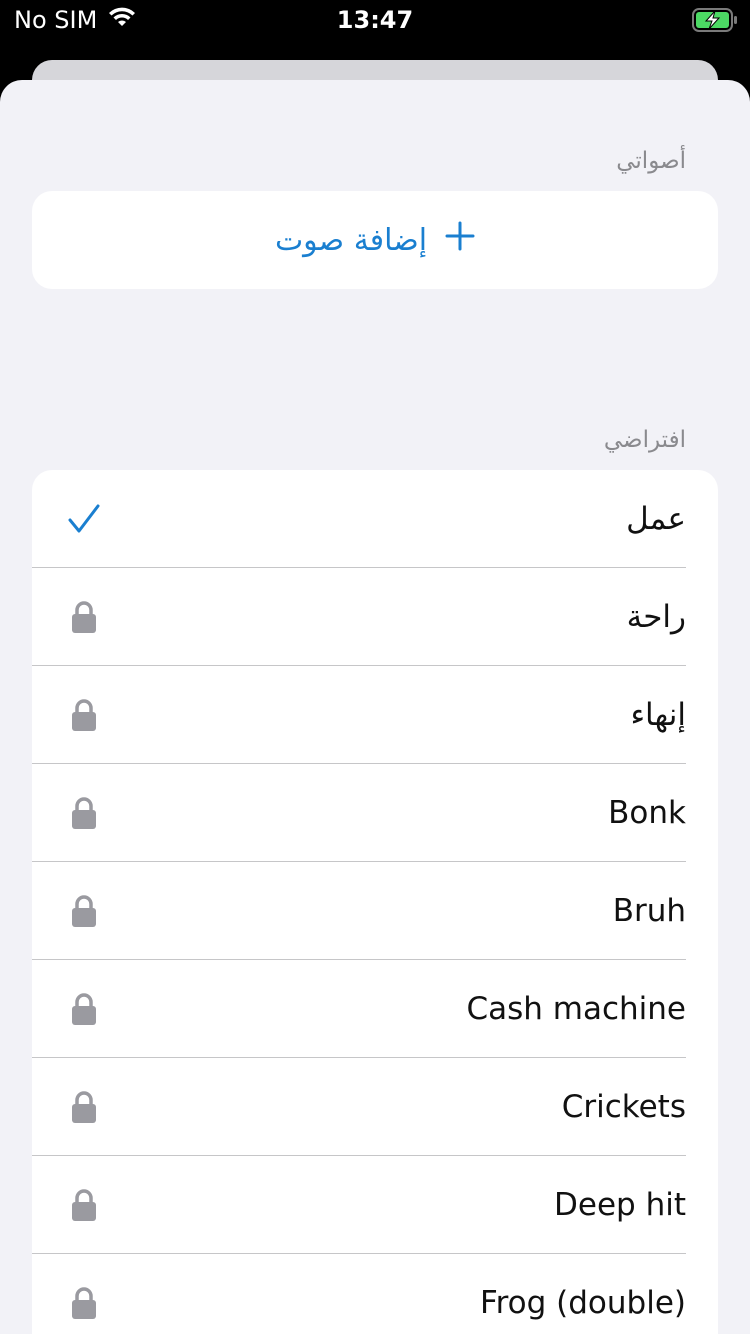 Image resolution: width=750 pixels, height=1334 pixels. What do you see at coordinates (715, 20) in the screenshot?
I see `battery-charging-icon` at bounding box center [715, 20].